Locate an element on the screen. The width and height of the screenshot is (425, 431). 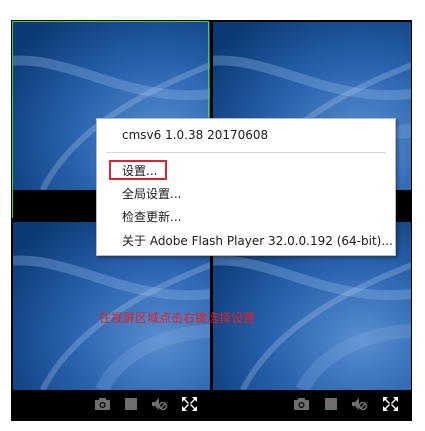
menu-version-header: cmsv6 1.0.38 20170608 is located at coordinates (195, 135).